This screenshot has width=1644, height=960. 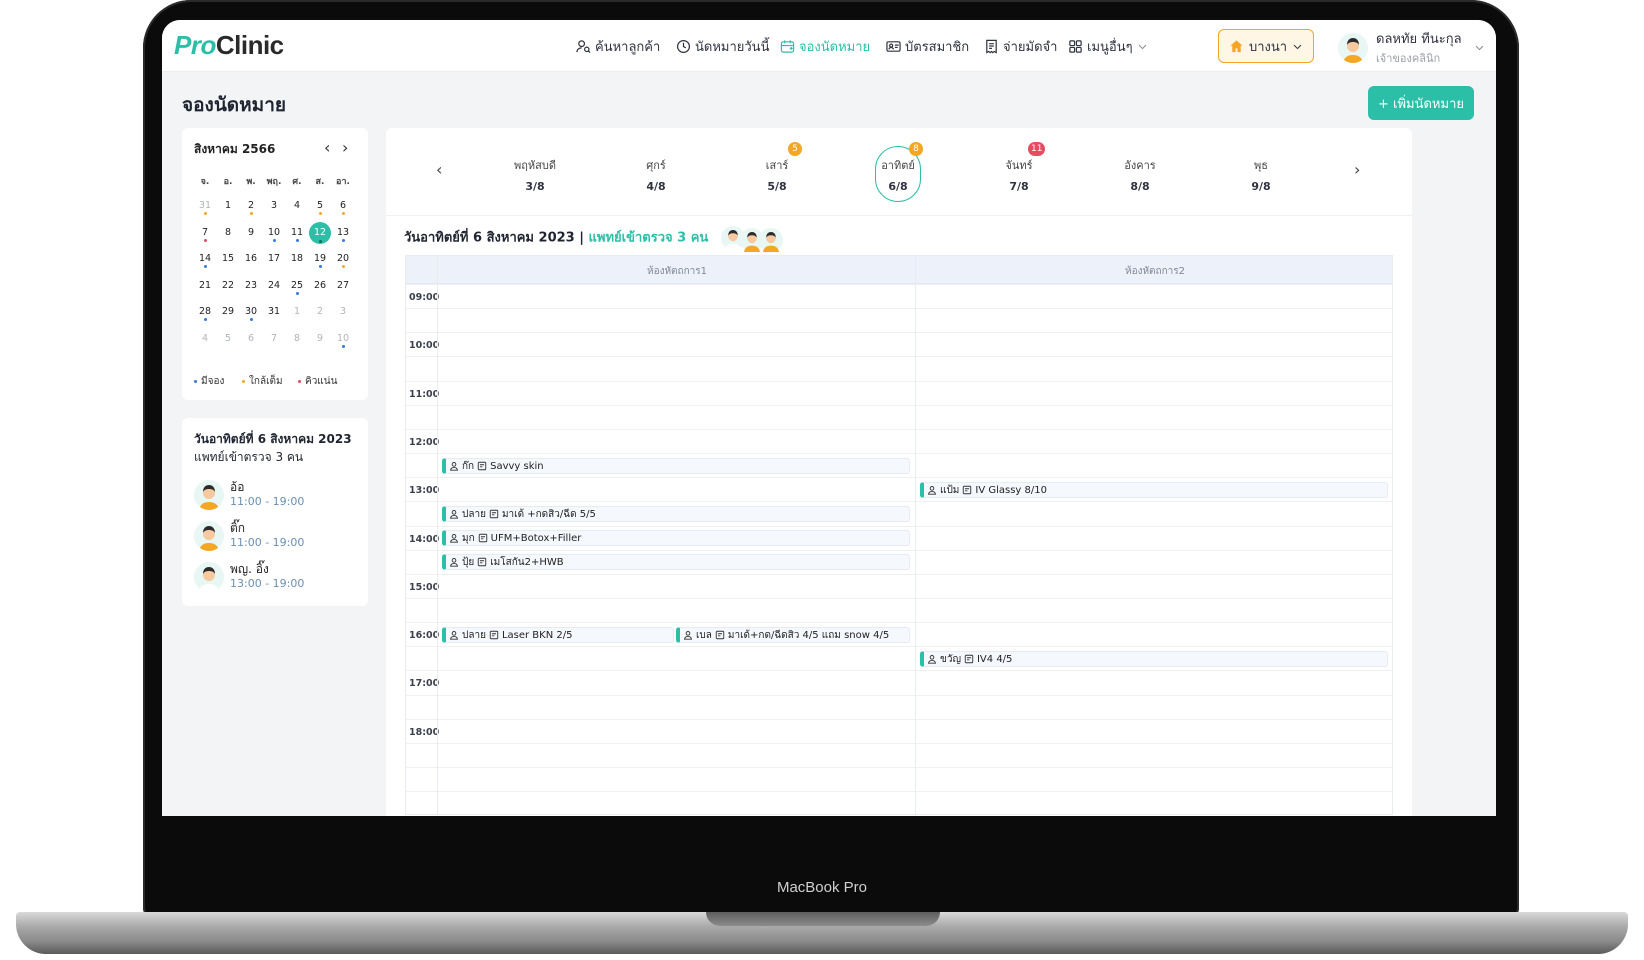 I want to click on calendar-add-icon, so click(x=787, y=46).